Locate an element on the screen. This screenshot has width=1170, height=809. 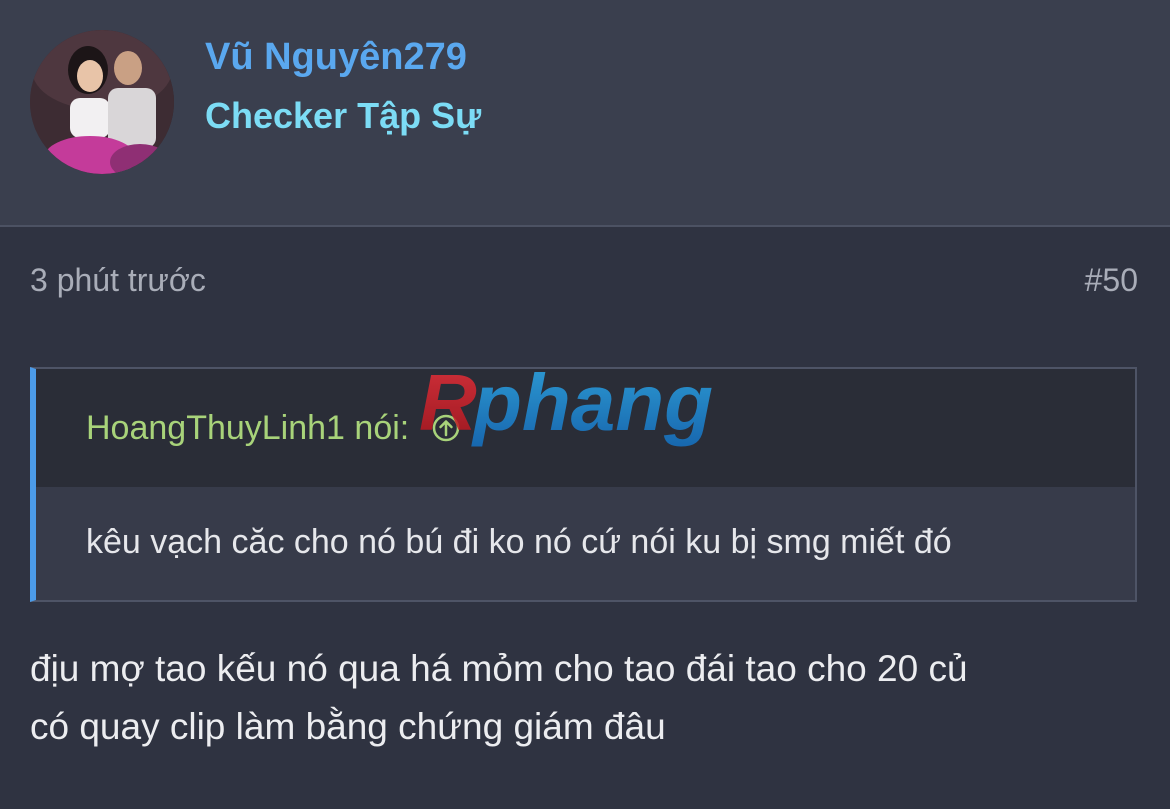
quote-header: HoangThuyLinh1 nói: is located at coordinates (585, 428).